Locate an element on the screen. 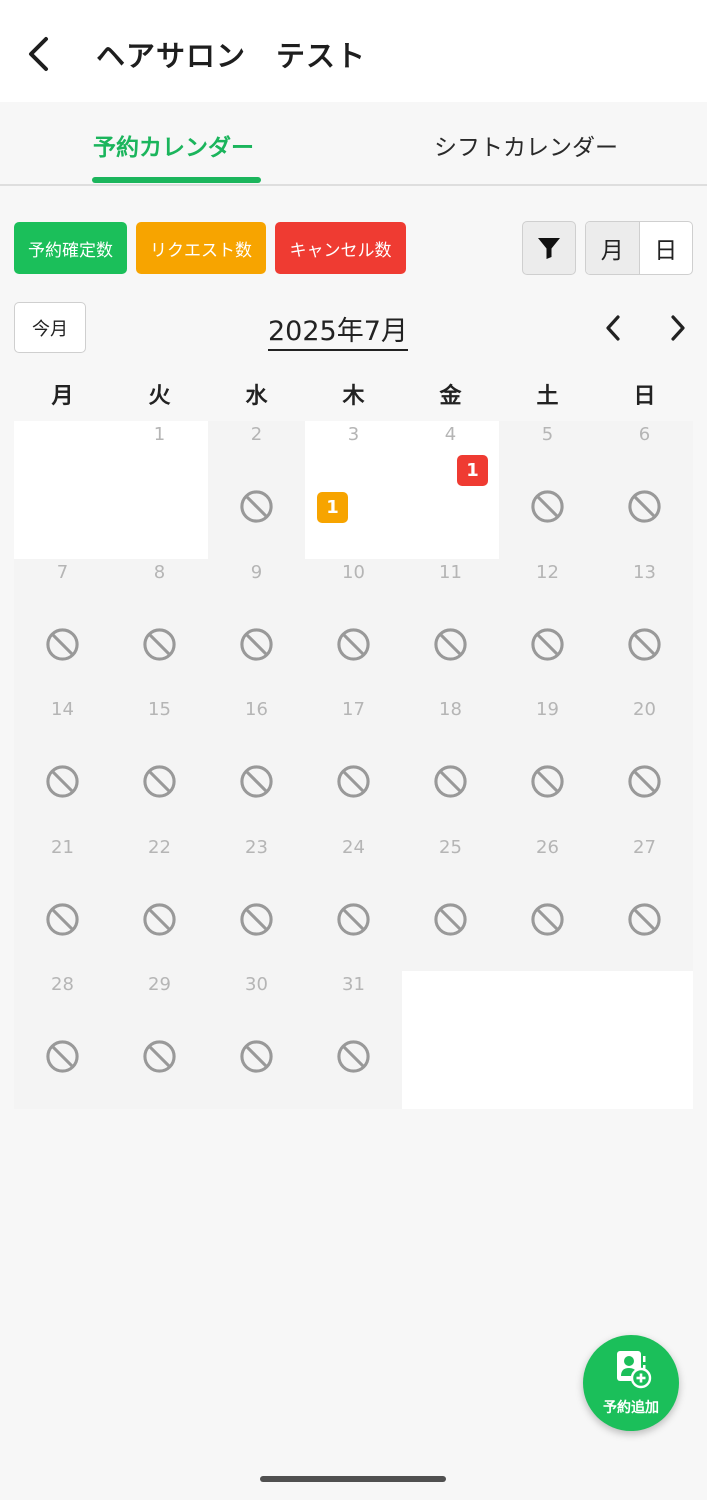 This screenshot has width=707, height=1500. calendar-day-cell: 27 is located at coordinates (644, 902).